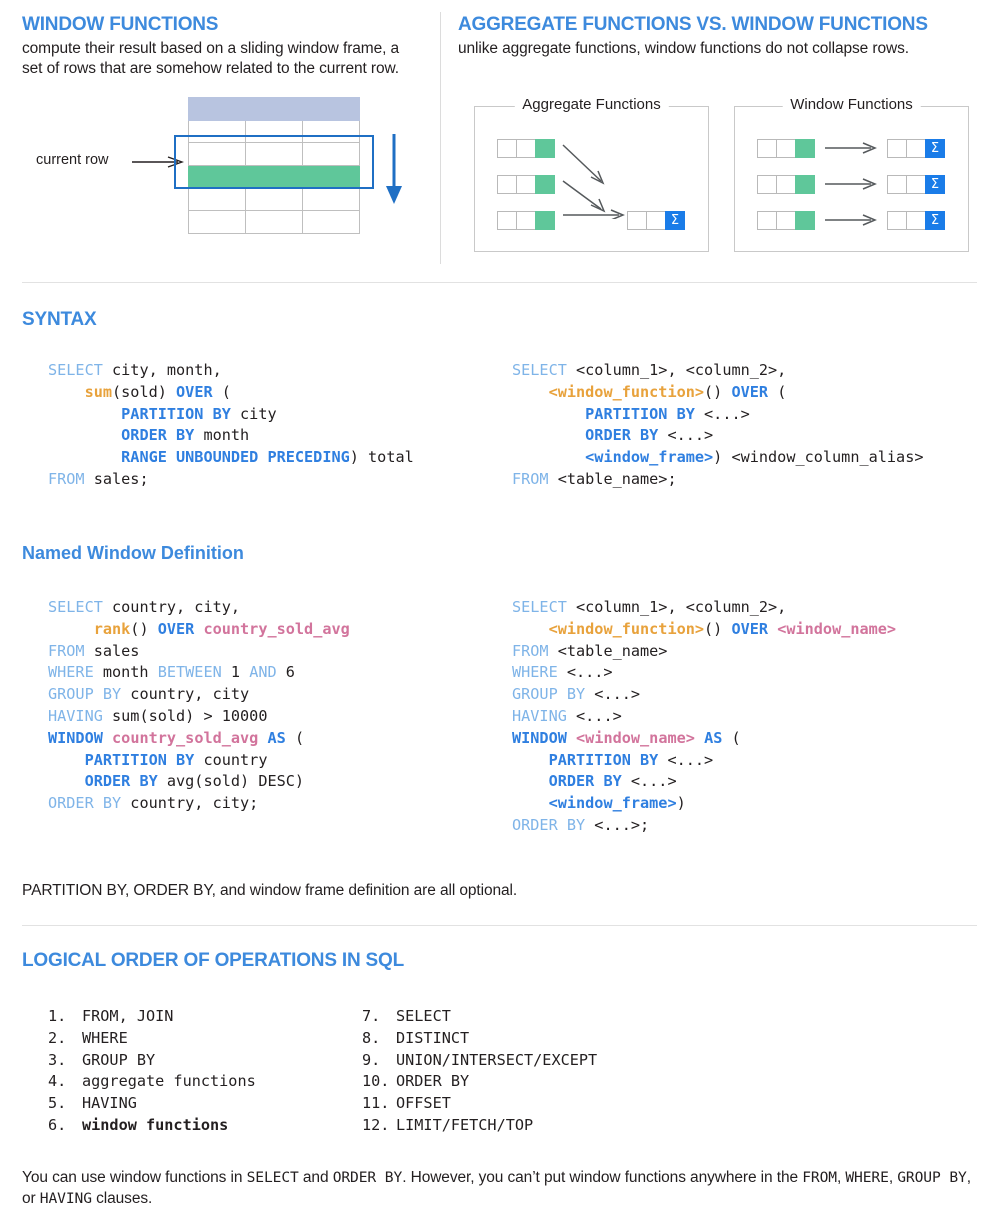 This screenshot has height=1224, width=999. What do you see at coordinates (274, 162) in the screenshot?
I see `window-frame-highlight` at bounding box center [274, 162].